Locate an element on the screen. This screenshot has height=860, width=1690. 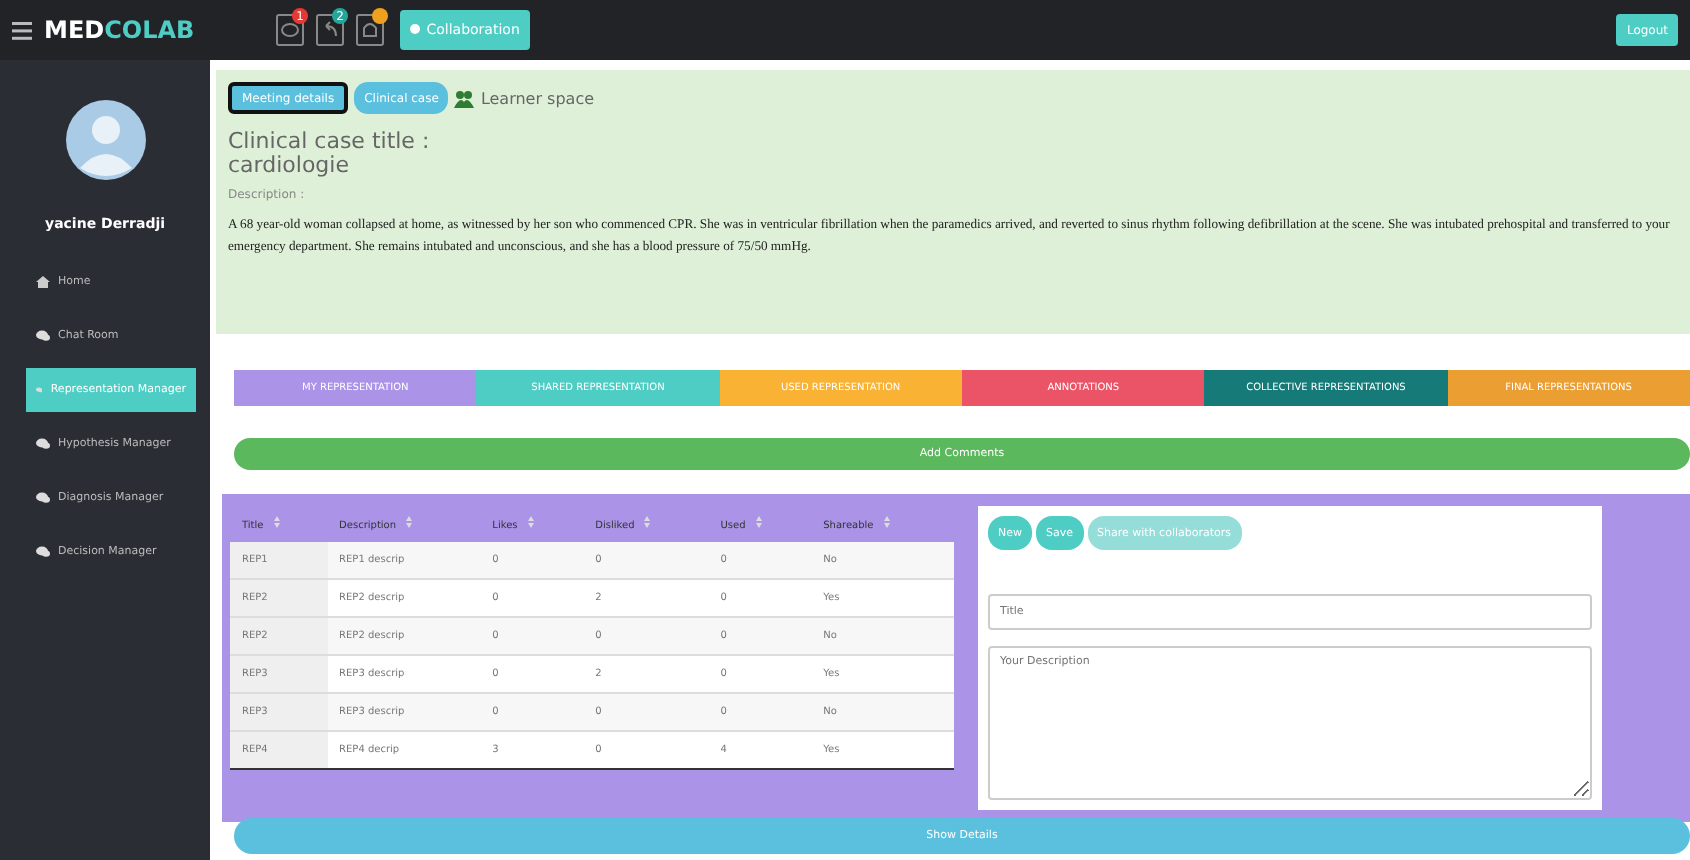
case-title-label: Clinical case title : is located at coordinates (330, 142).